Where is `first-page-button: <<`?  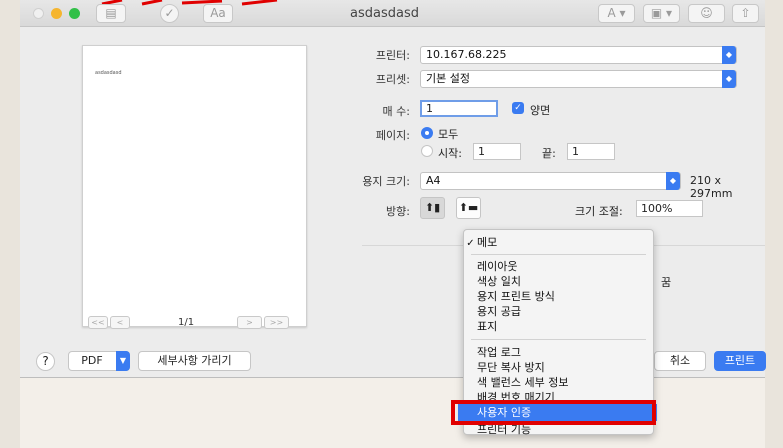 first-page-button: << is located at coordinates (98, 322).